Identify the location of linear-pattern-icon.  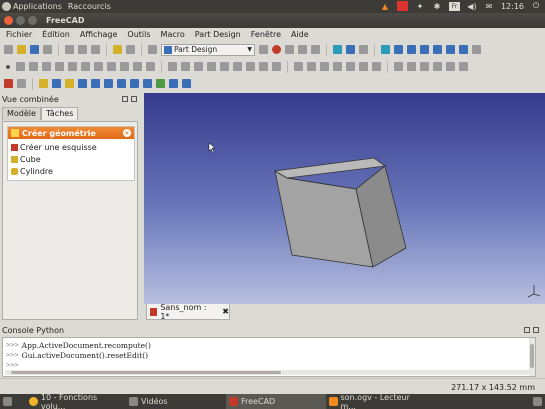
(147, 83).